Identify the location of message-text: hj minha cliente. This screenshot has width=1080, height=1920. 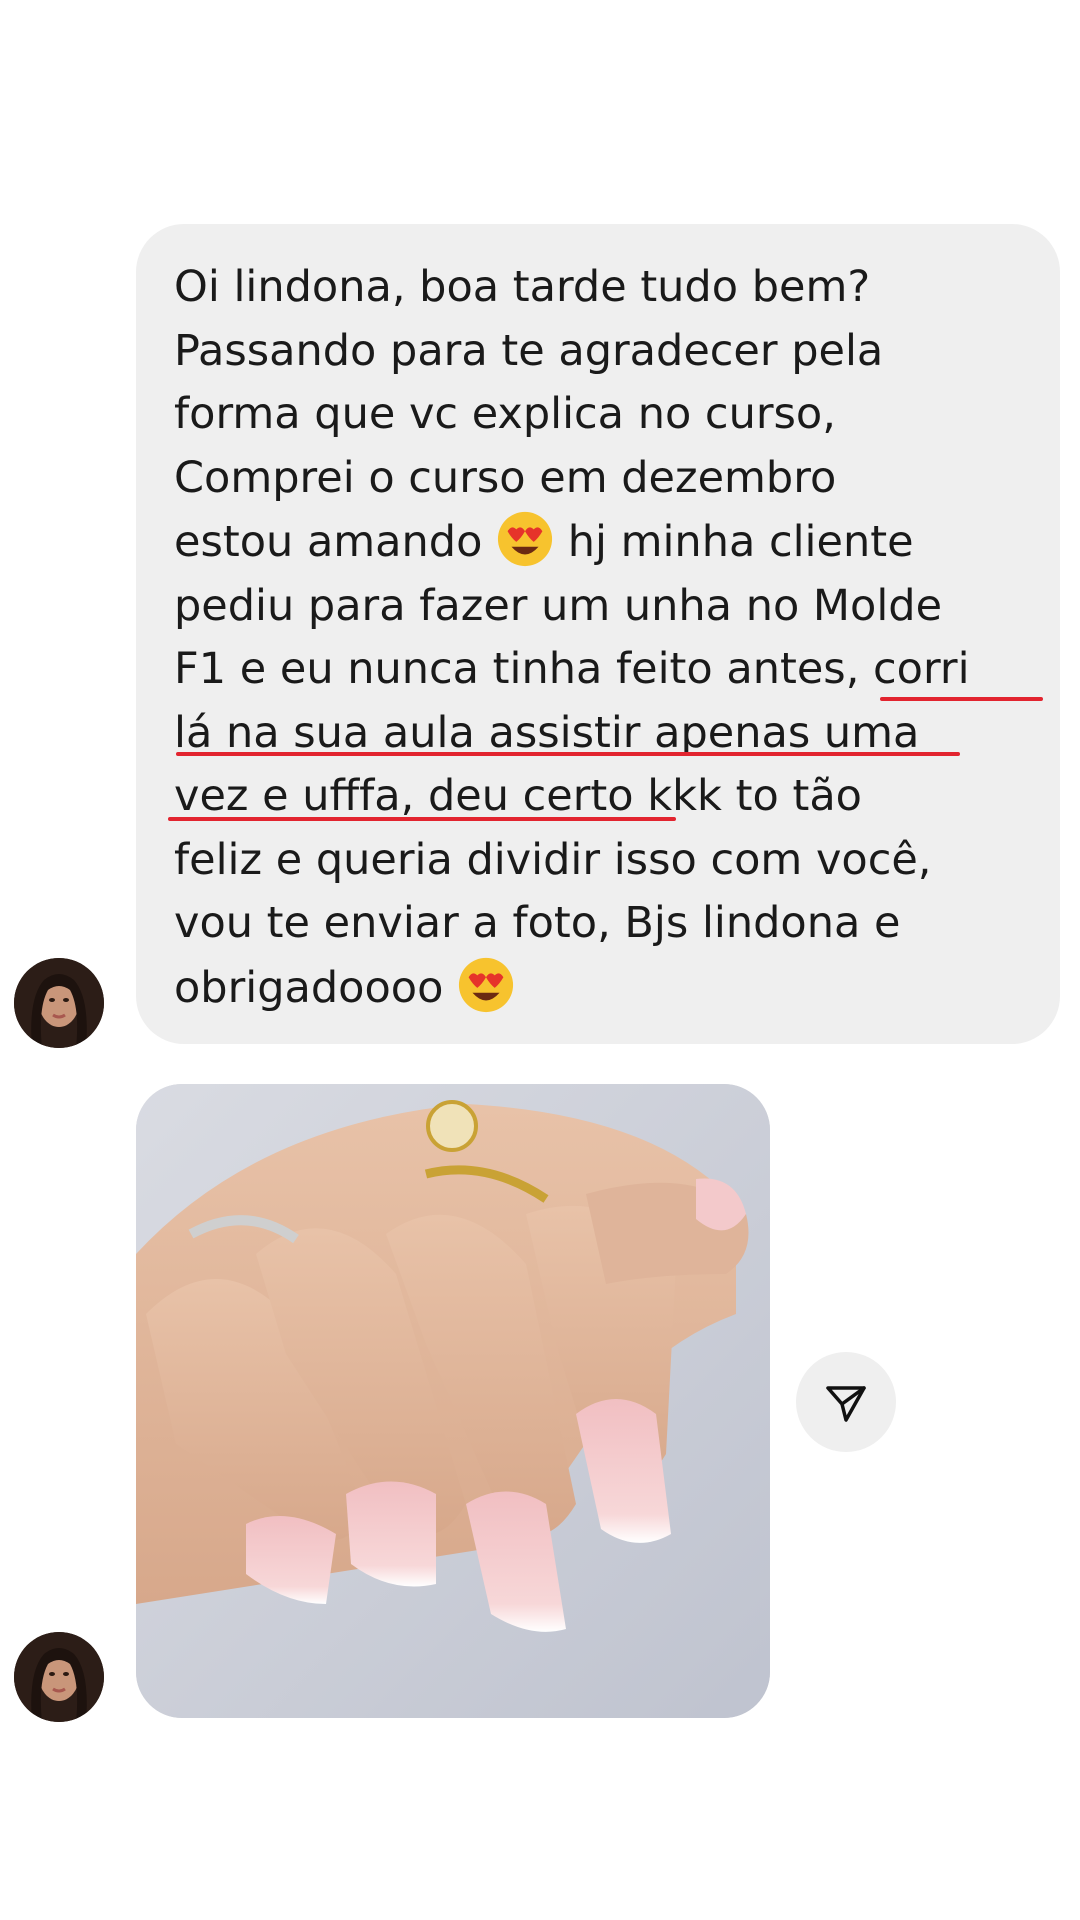
(740, 542).